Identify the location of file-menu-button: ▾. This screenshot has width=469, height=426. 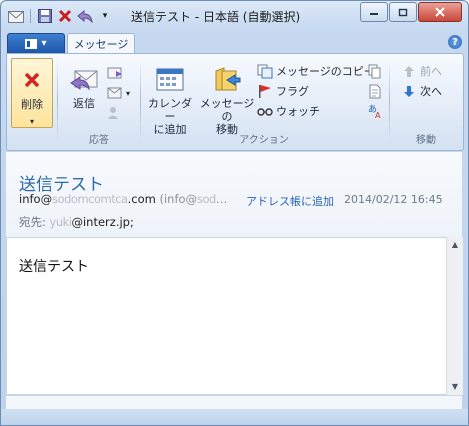
(36, 43).